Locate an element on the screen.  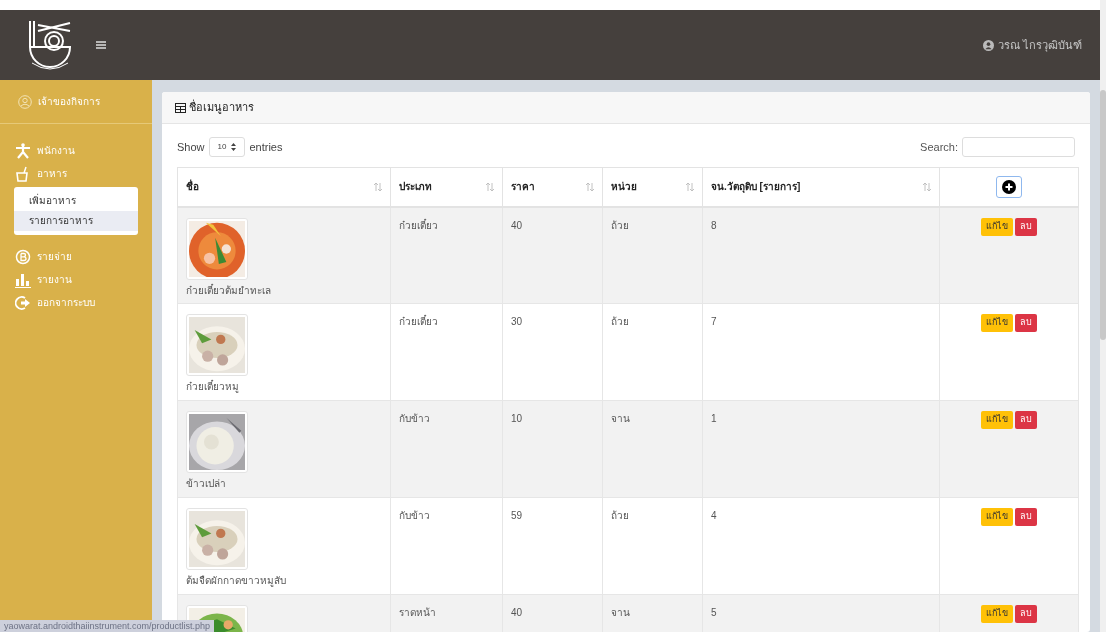
table-cell: ราดหน้า is located at coordinates (417, 612).